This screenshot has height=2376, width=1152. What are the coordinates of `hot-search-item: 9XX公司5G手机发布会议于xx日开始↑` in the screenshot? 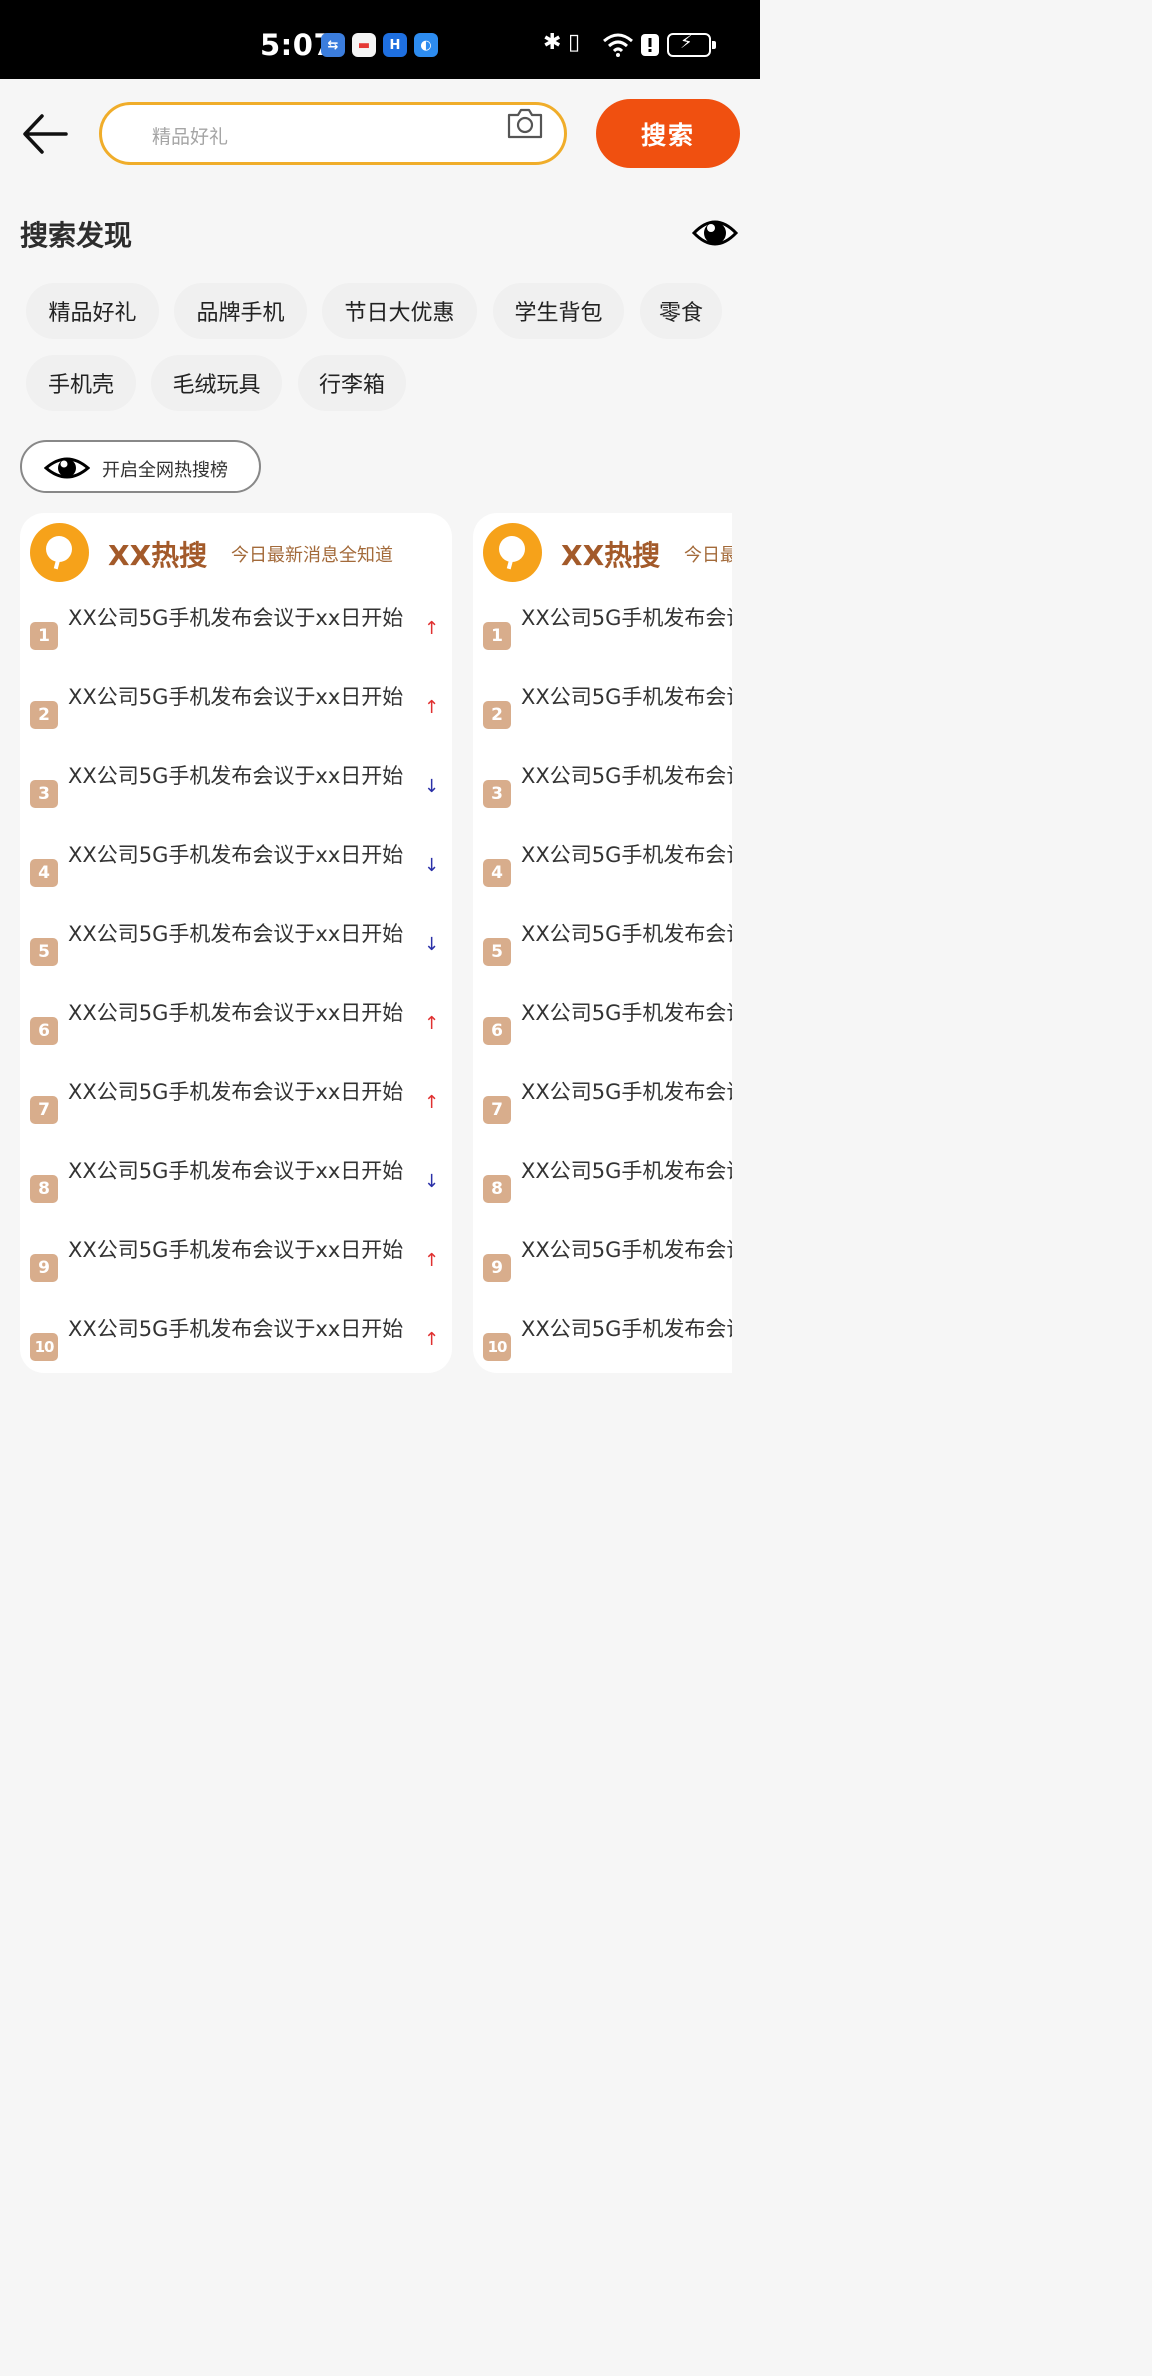 It's located at (602, 1278).